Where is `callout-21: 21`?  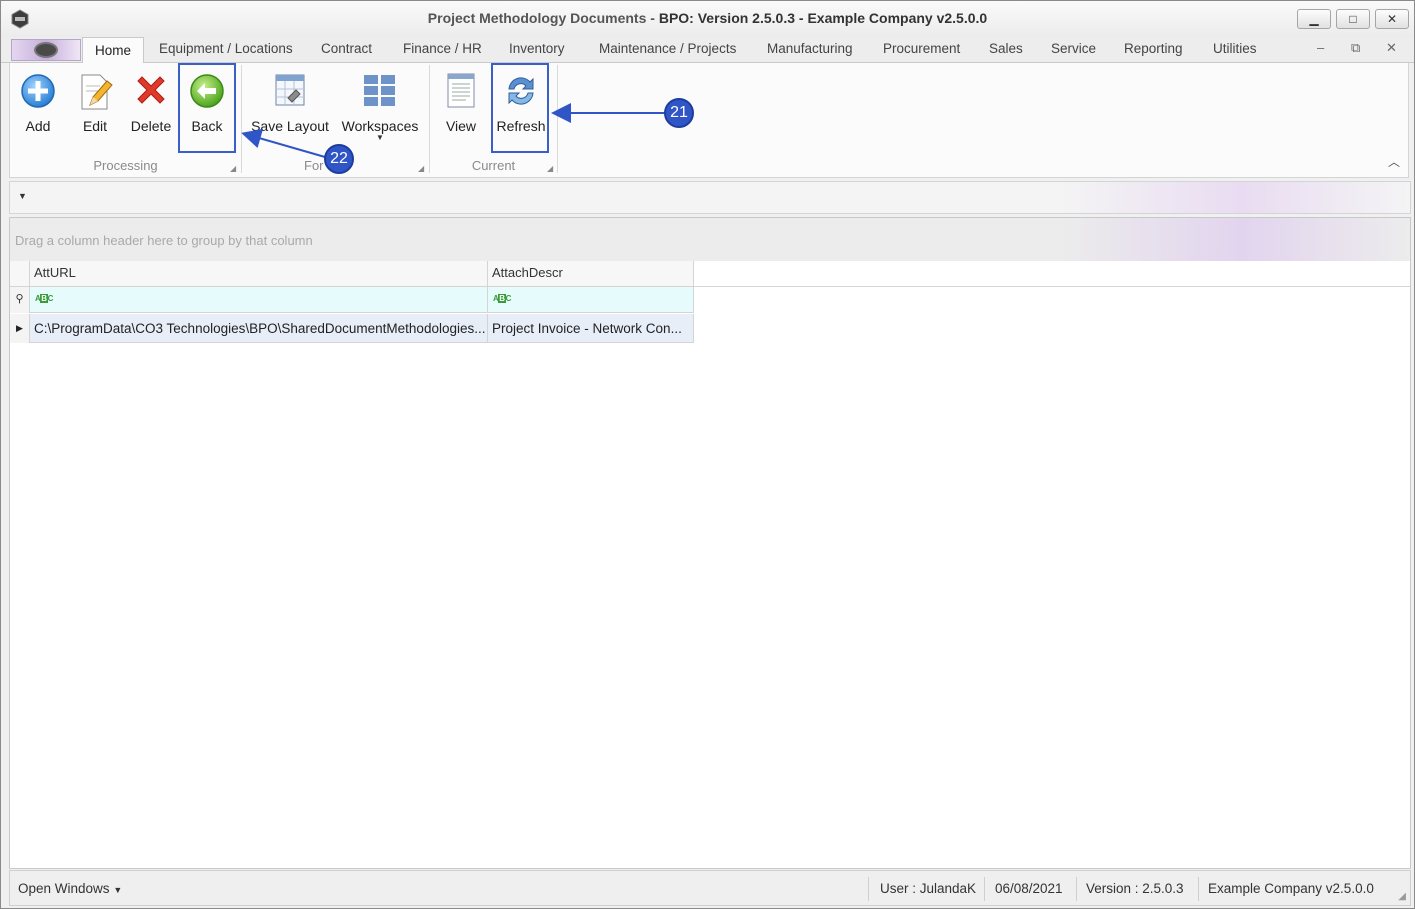
callout-21: 21 is located at coordinates (679, 113).